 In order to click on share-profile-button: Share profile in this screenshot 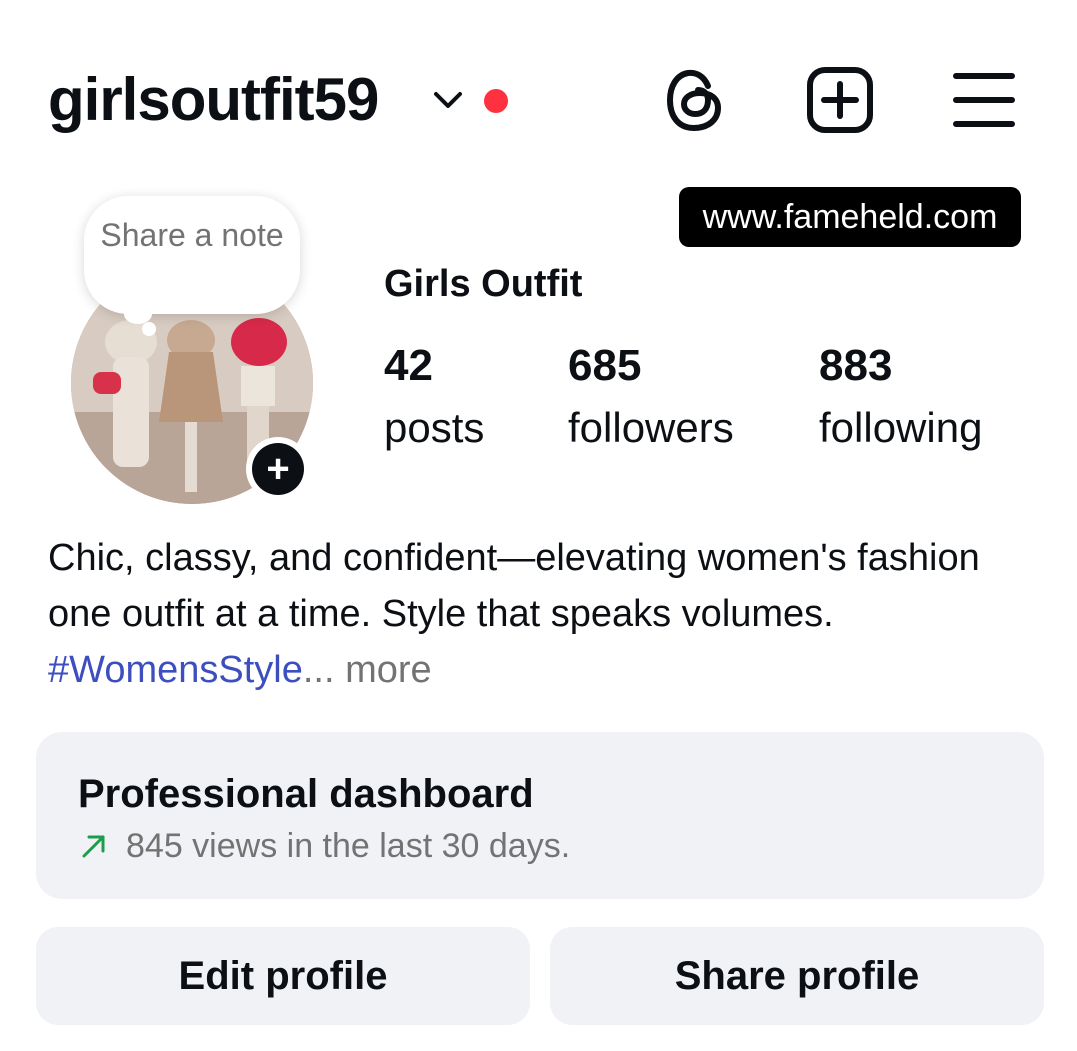, I will do `click(797, 976)`.